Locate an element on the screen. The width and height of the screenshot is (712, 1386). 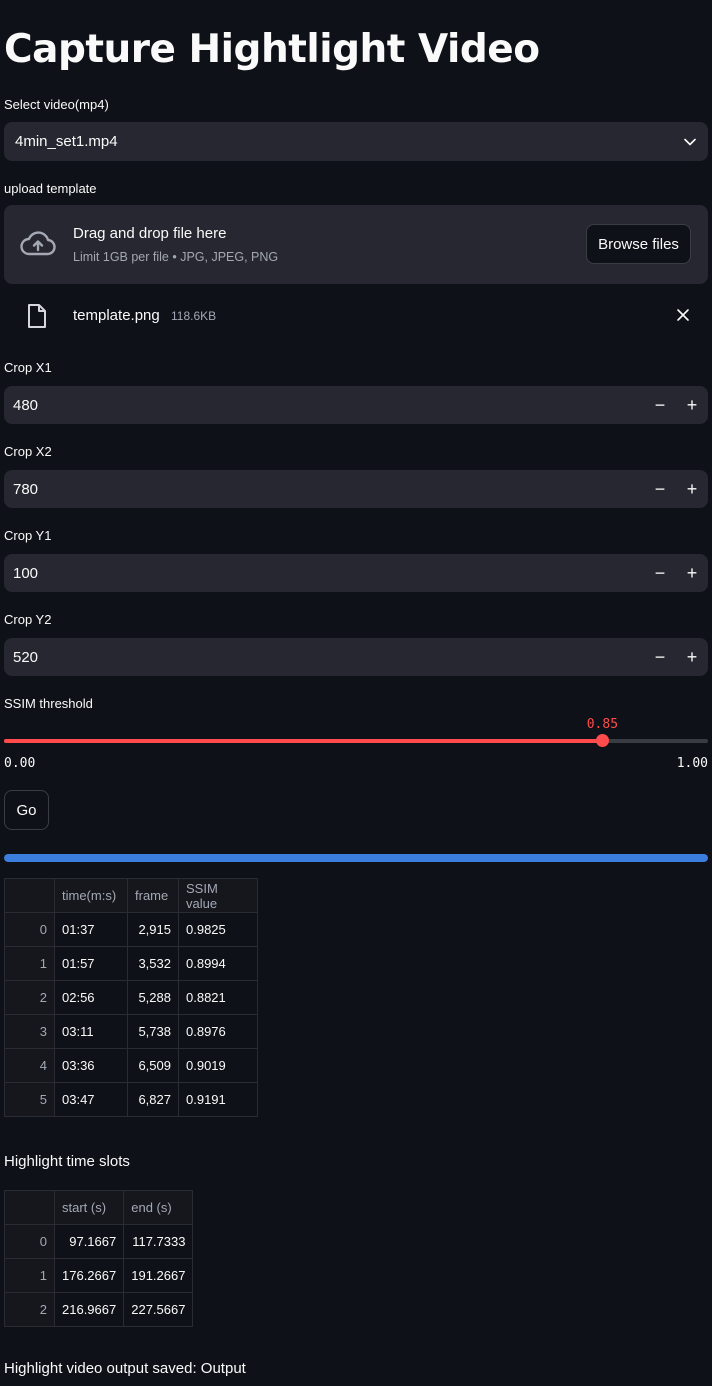
crop-x2-input: 780 − + is located at coordinates (356, 489).